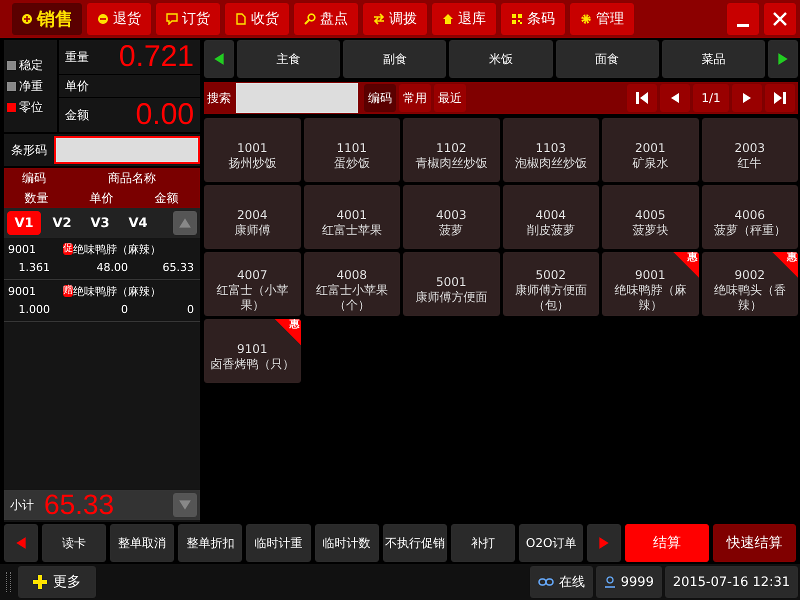 This screenshot has height=600, width=800. What do you see at coordinates (750, 150) in the screenshot?
I see `product-tile: 2003 红牛` at bounding box center [750, 150].